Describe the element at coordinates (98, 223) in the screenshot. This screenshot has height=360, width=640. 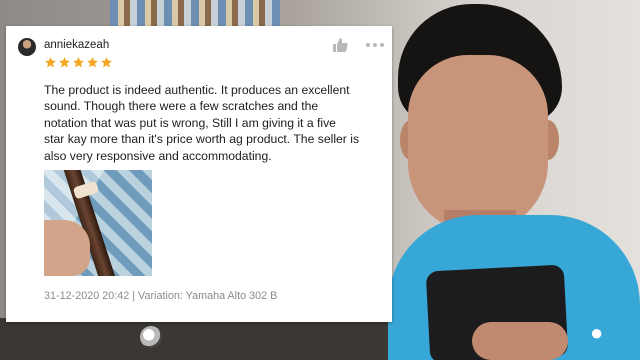
I see `review-photo` at that location.